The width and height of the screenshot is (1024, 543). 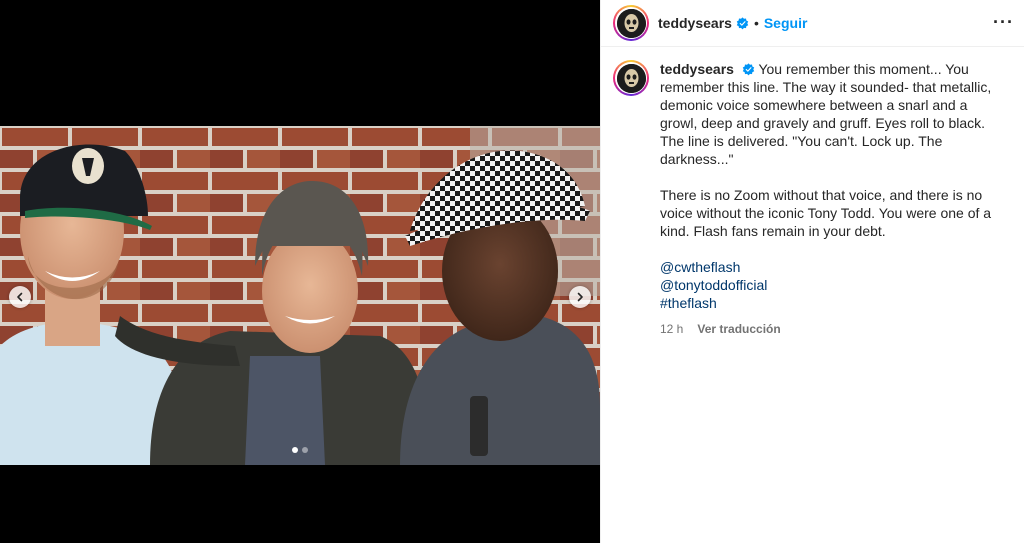 I want to click on more-options-icon: ···, so click(x=1003, y=22).